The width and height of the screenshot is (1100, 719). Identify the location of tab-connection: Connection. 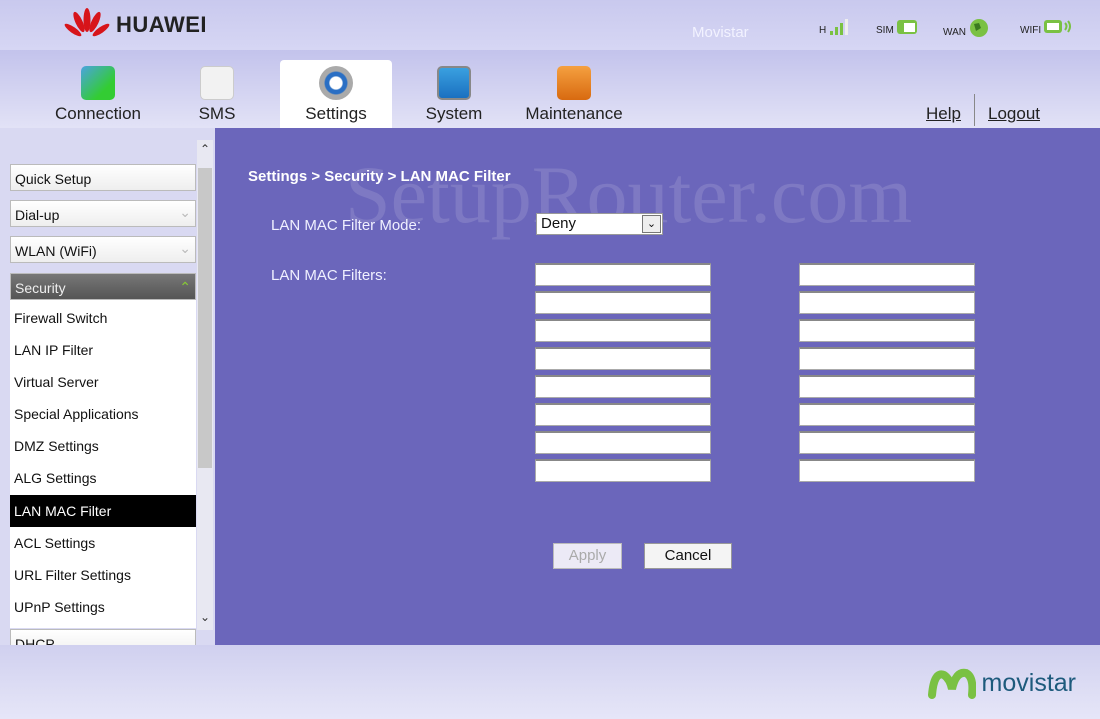
(98, 94).